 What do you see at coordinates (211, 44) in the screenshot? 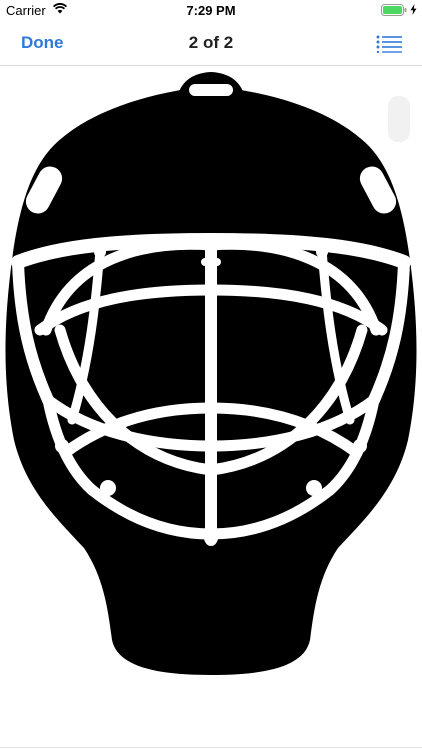
I see `navigation-bar: Done 2 of 2` at bounding box center [211, 44].